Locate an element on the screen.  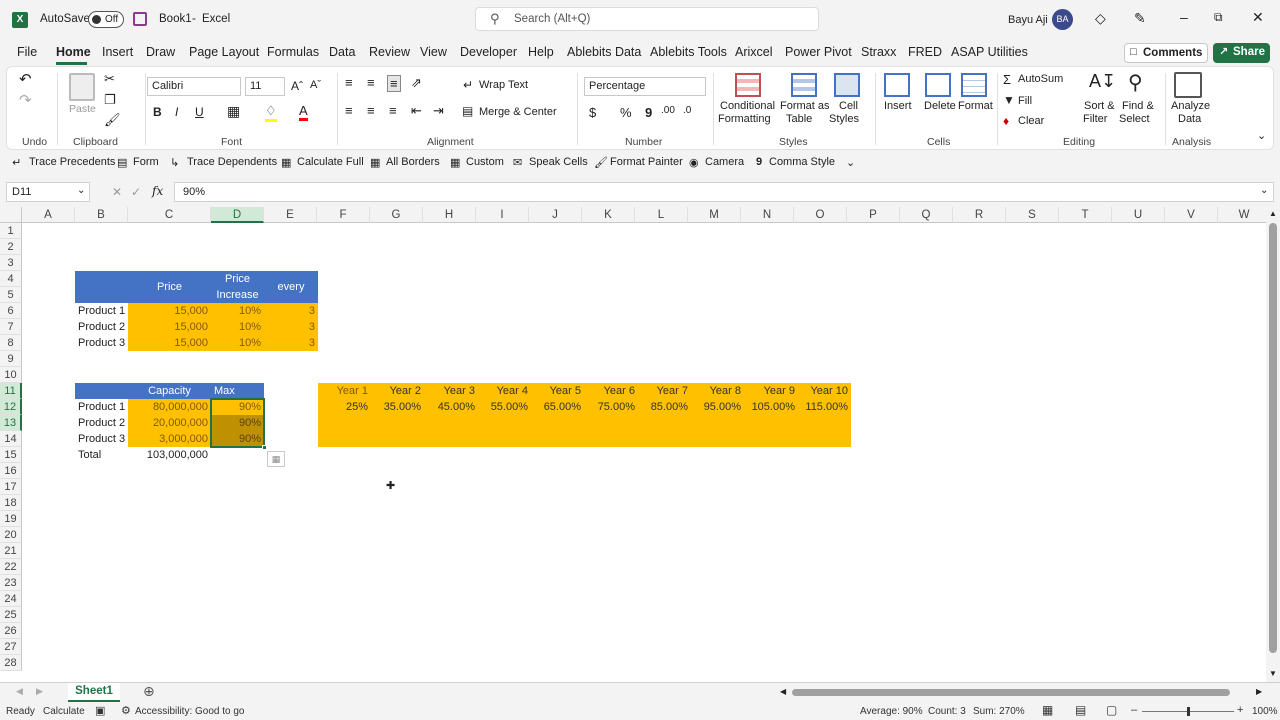
year-value-7: 85.00% is located at coordinates (664, 407).